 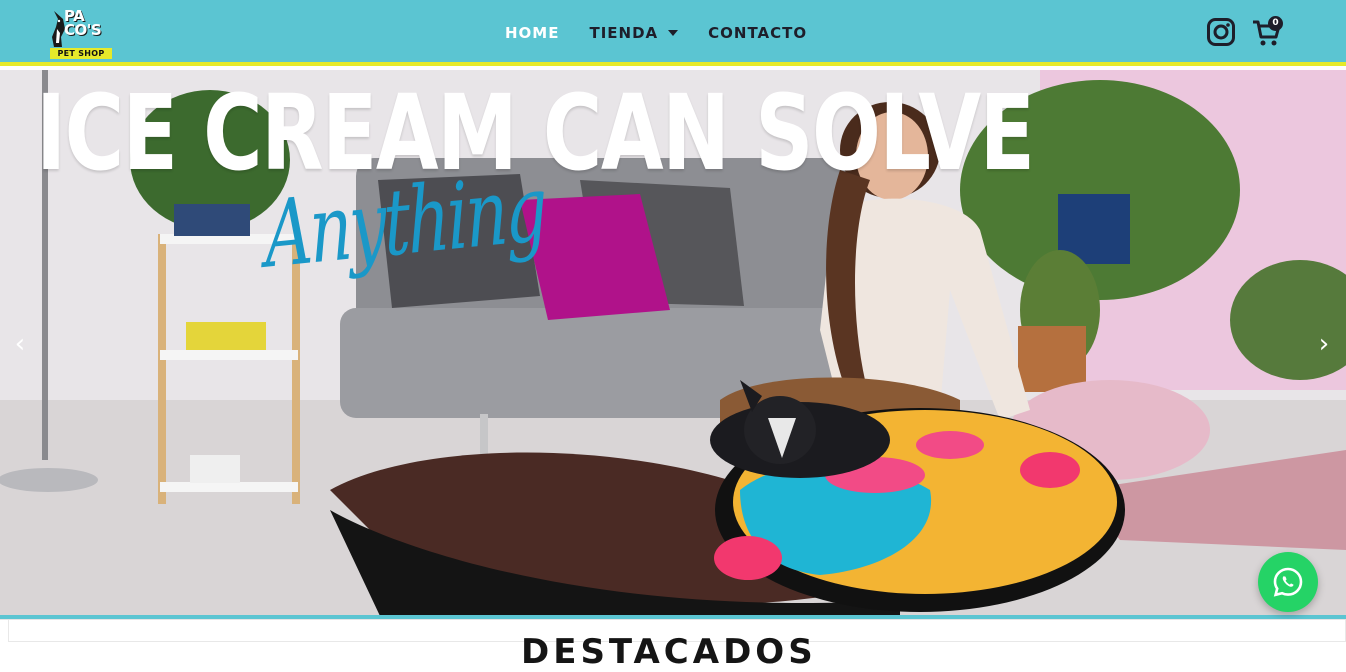 What do you see at coordinates (1275, 23) in the screenshot?
I see `cart-count-badge: 0` at bounding box center [1275, 23].